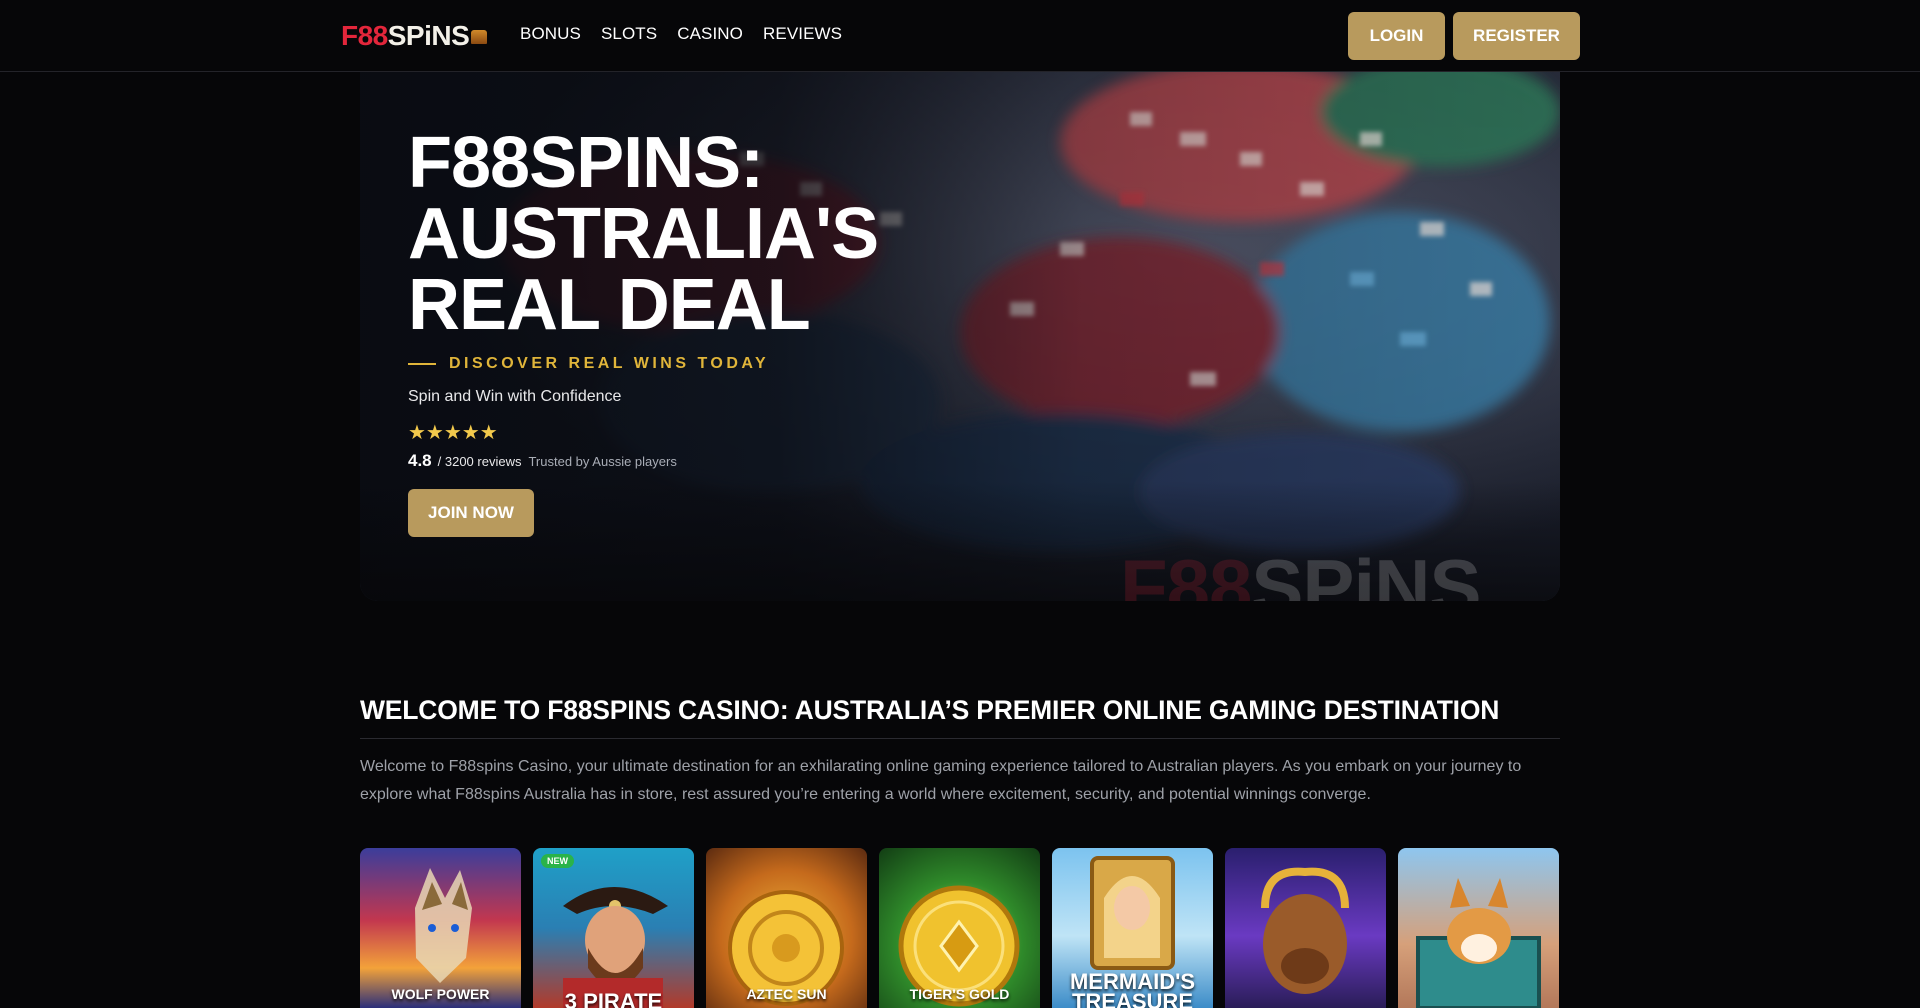 The image size is (1920, 1008). Describe the element at coordinates (422, 364) in the screenshot. I see `subtitle-accent-line` at that location.